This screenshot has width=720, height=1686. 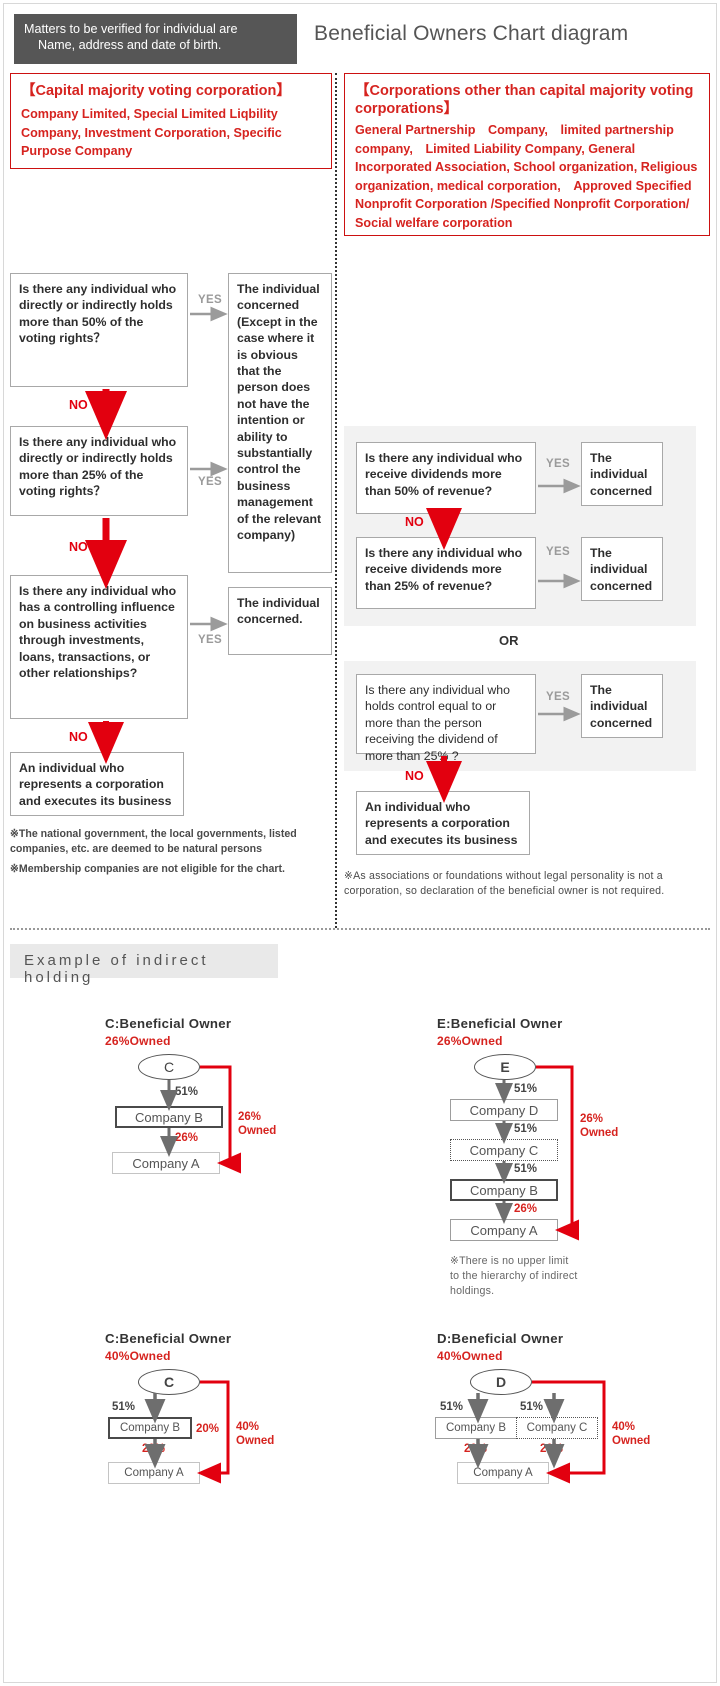 I want to click on example-2-arrows, so click(x=537, y=1153).